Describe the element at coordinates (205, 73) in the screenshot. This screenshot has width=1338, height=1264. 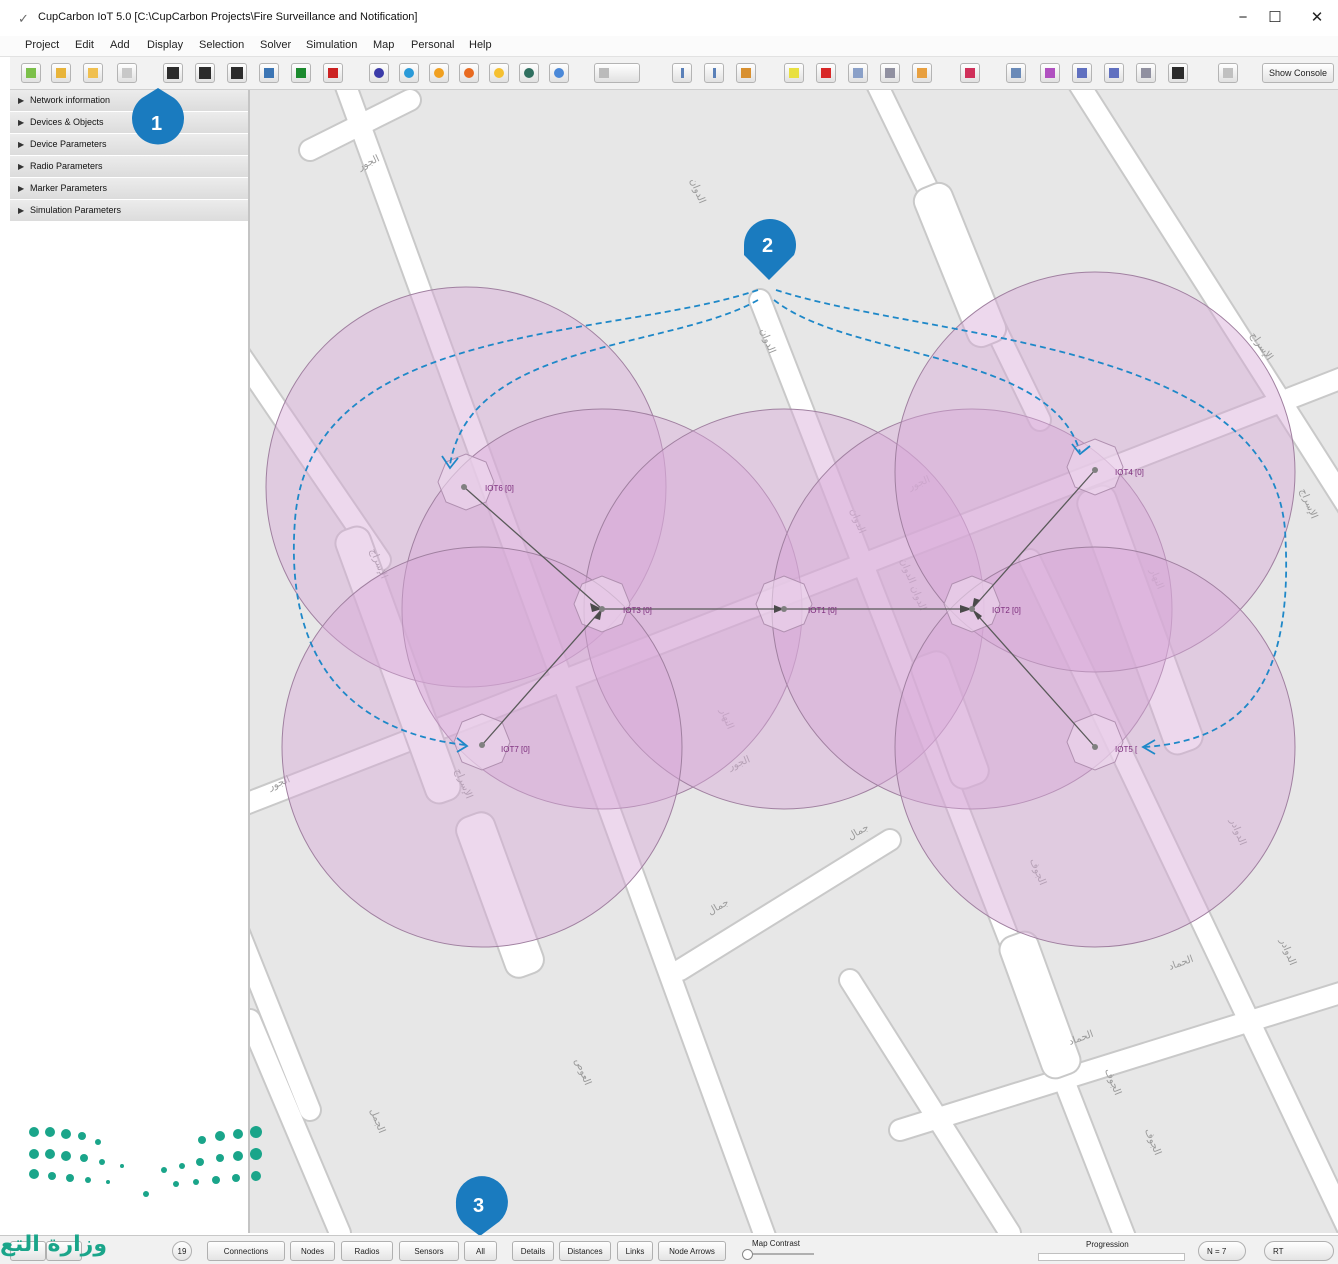
I see `add-iot-mac-button` at that location.